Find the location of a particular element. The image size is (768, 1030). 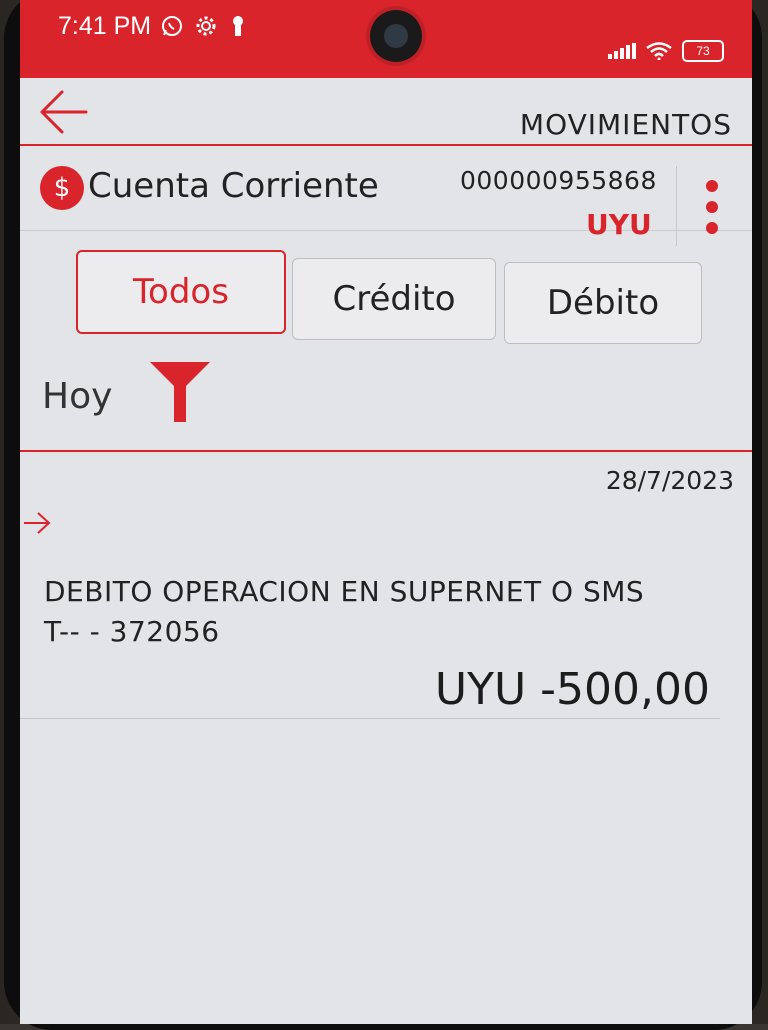

account-divider is located at coordinates (676, 206).